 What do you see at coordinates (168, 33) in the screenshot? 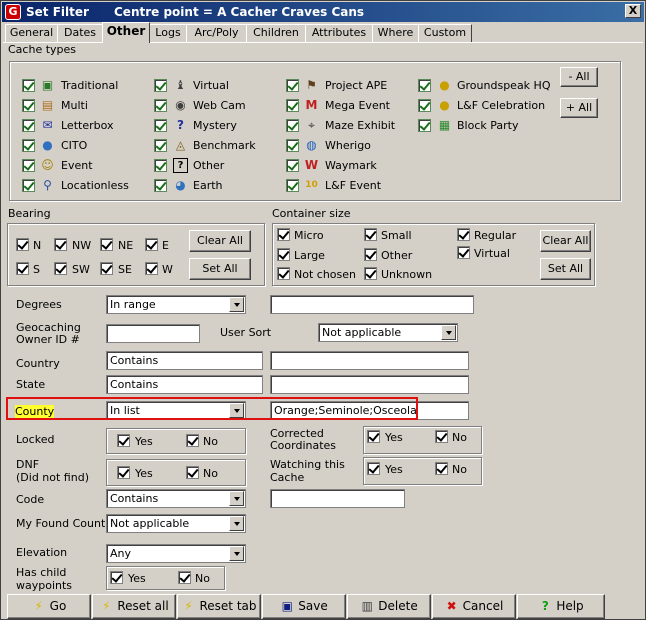
I see `tab-logs: Logs` at bounding box center [168, 33].